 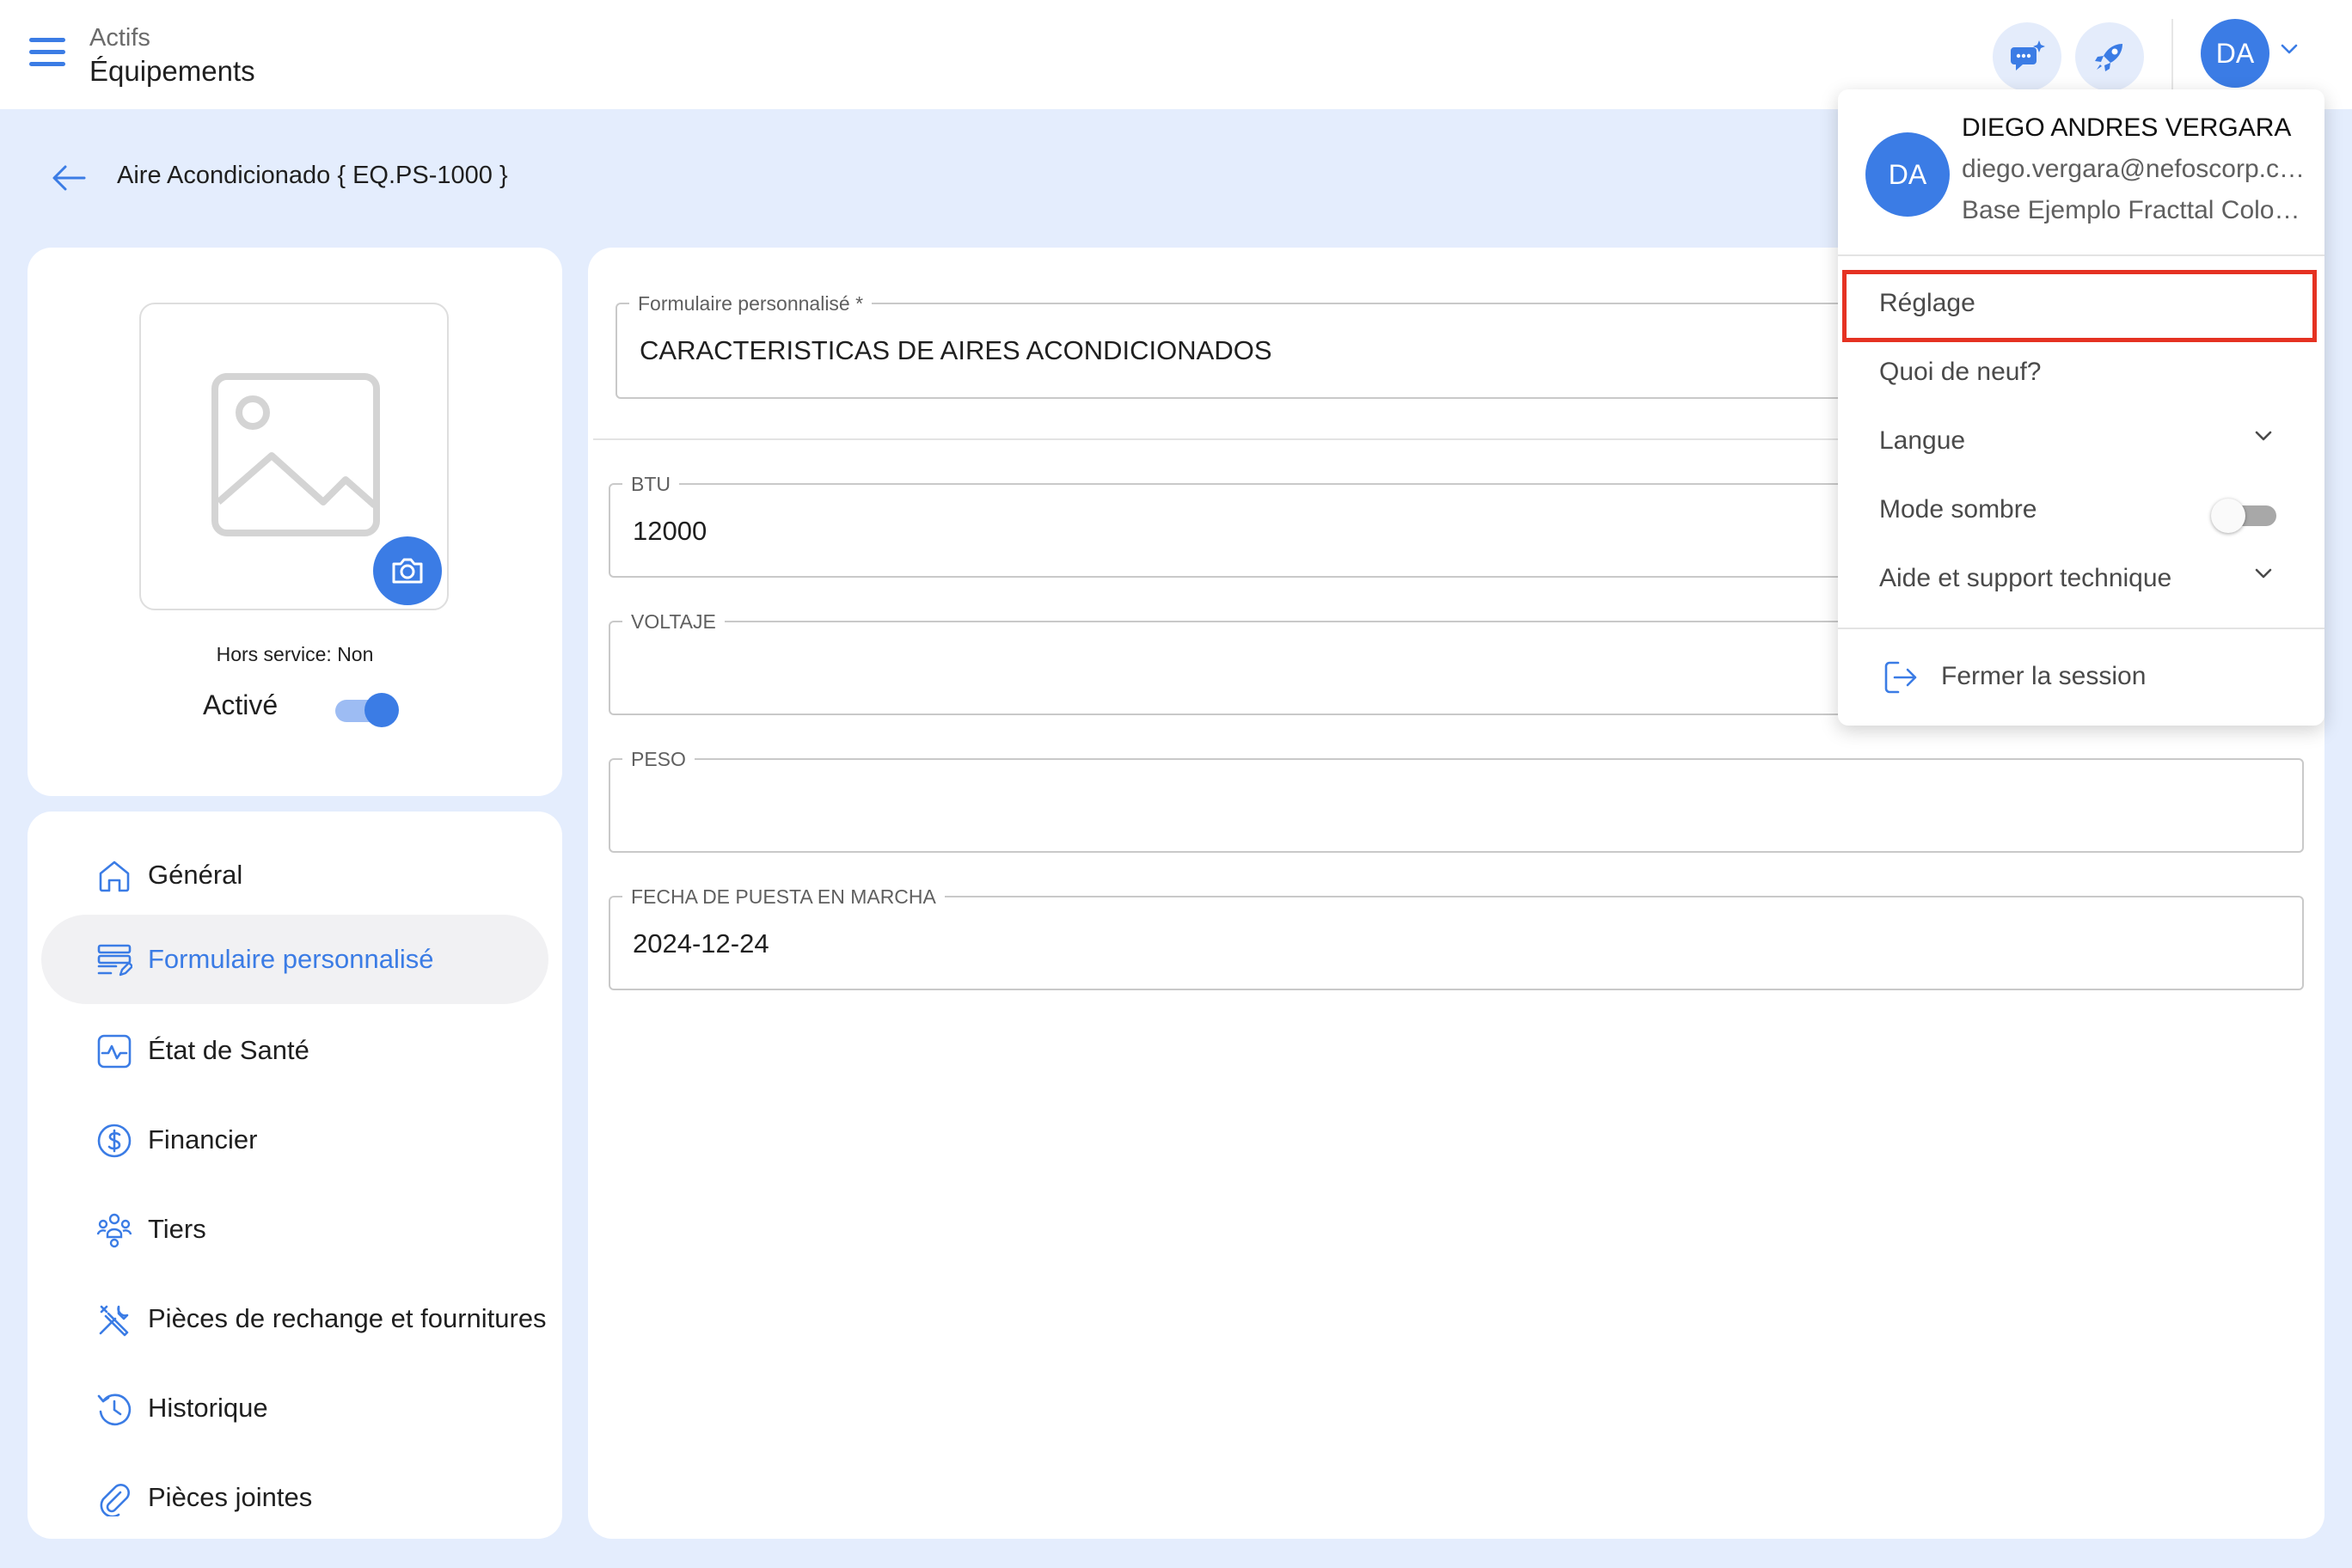 I want to click on menu-item-help: Aide et support technique, so click(x=2081, y=579).